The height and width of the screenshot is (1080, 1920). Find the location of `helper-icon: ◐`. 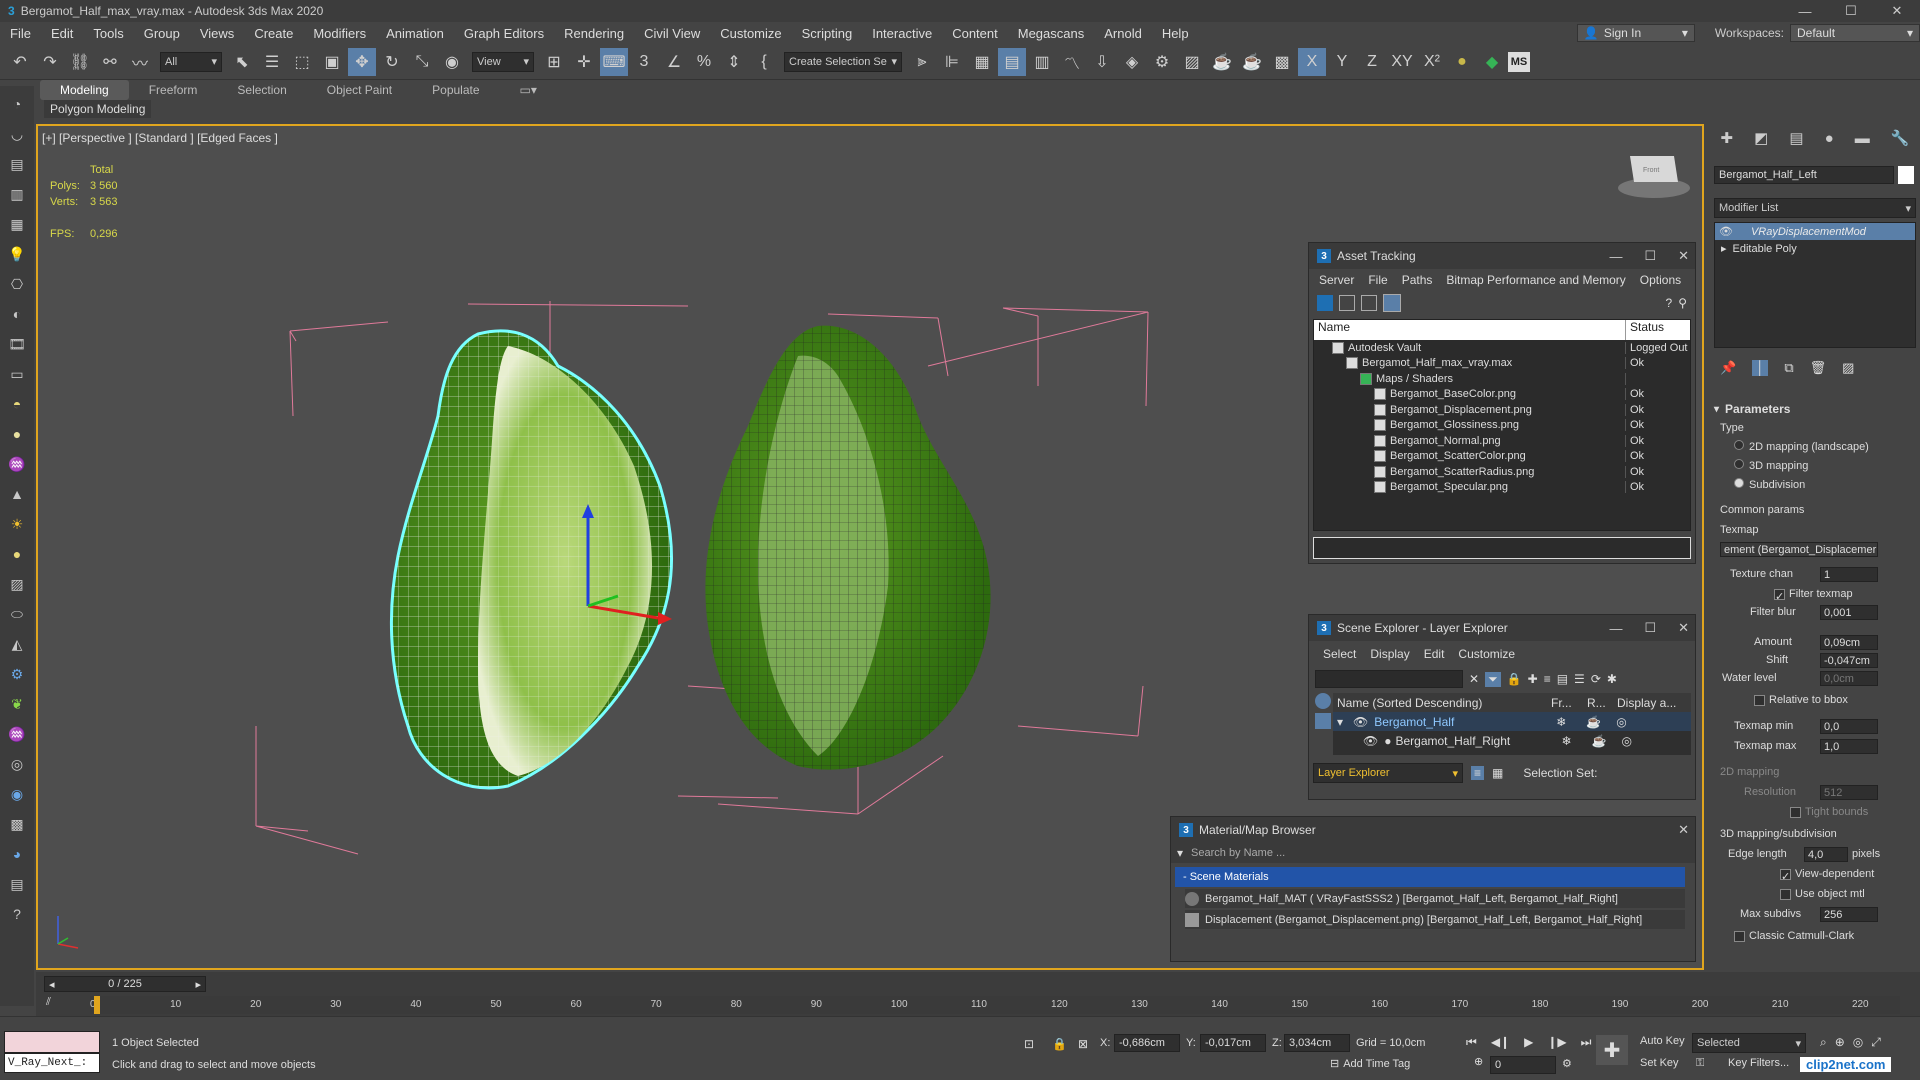

helper-icon: ◐ is located at coordinates (17, 314).